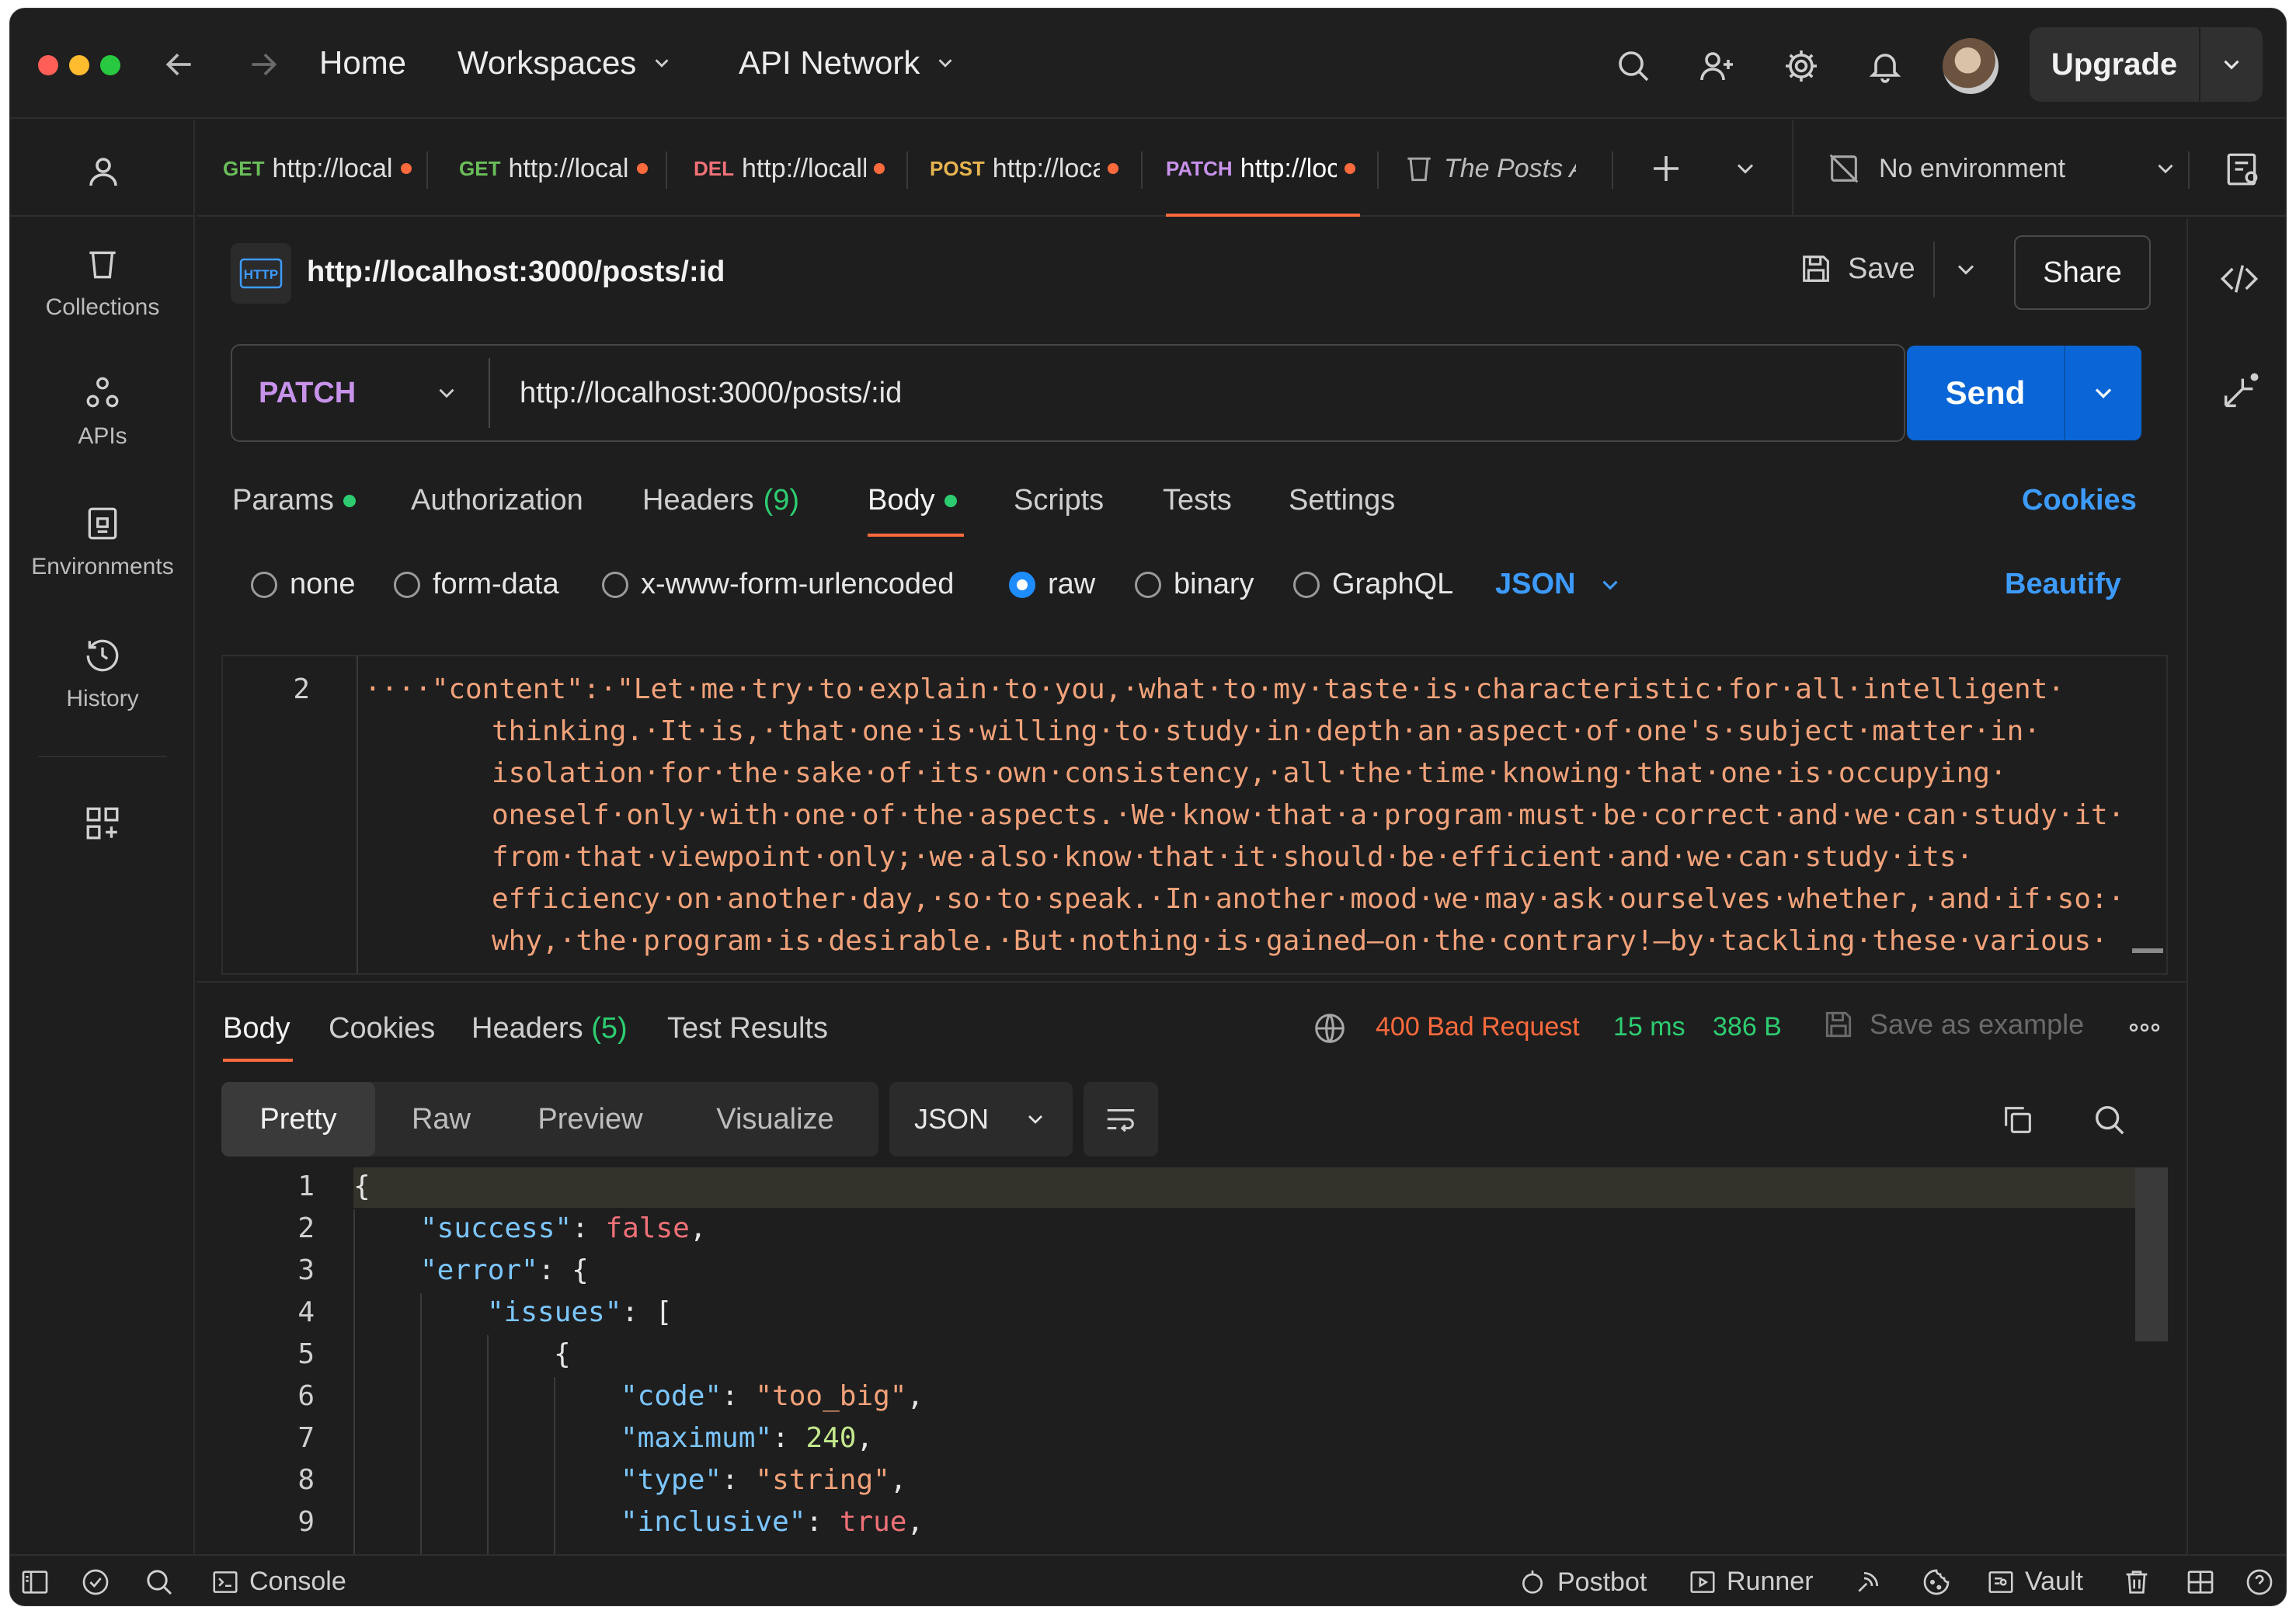 Image resolution: width=2296 pixels, height=1614 pixels. What do you see at coordinates (2239, 279) in the screenshot?
I see `code-icon` at bounding box center [2239, 279].